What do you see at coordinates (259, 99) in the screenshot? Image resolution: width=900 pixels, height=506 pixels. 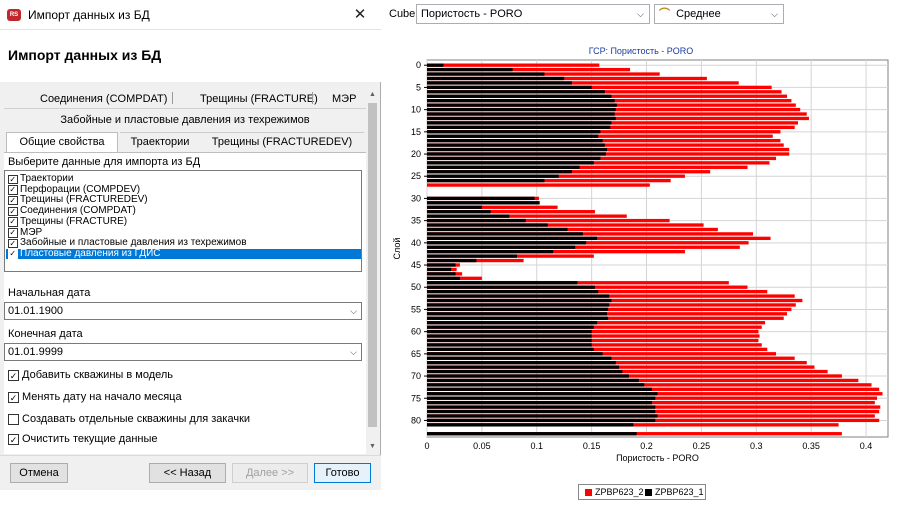 I see `tab-fracture: Трещины (FRACTURE)` at bounding box center [259, 99].